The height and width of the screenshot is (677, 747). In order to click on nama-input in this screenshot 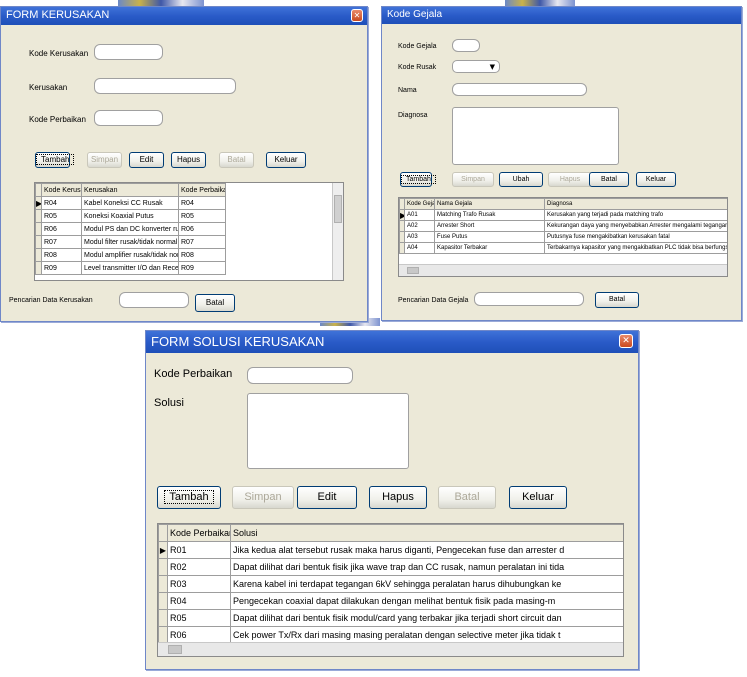, I will do `click(519, 89)`.